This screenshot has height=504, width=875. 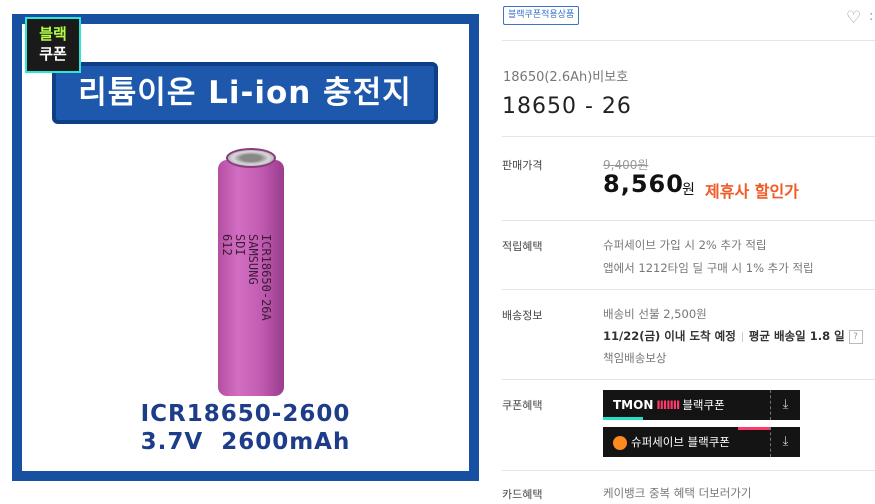 I want to click on card-label: 카드혜택, so click(x=522, y=494).